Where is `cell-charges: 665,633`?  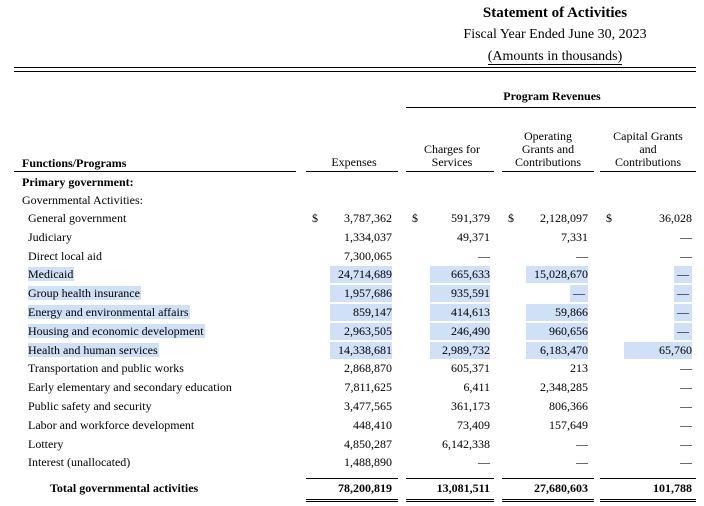
cell-charges: 665,633 is located at coordinates (460, 274).